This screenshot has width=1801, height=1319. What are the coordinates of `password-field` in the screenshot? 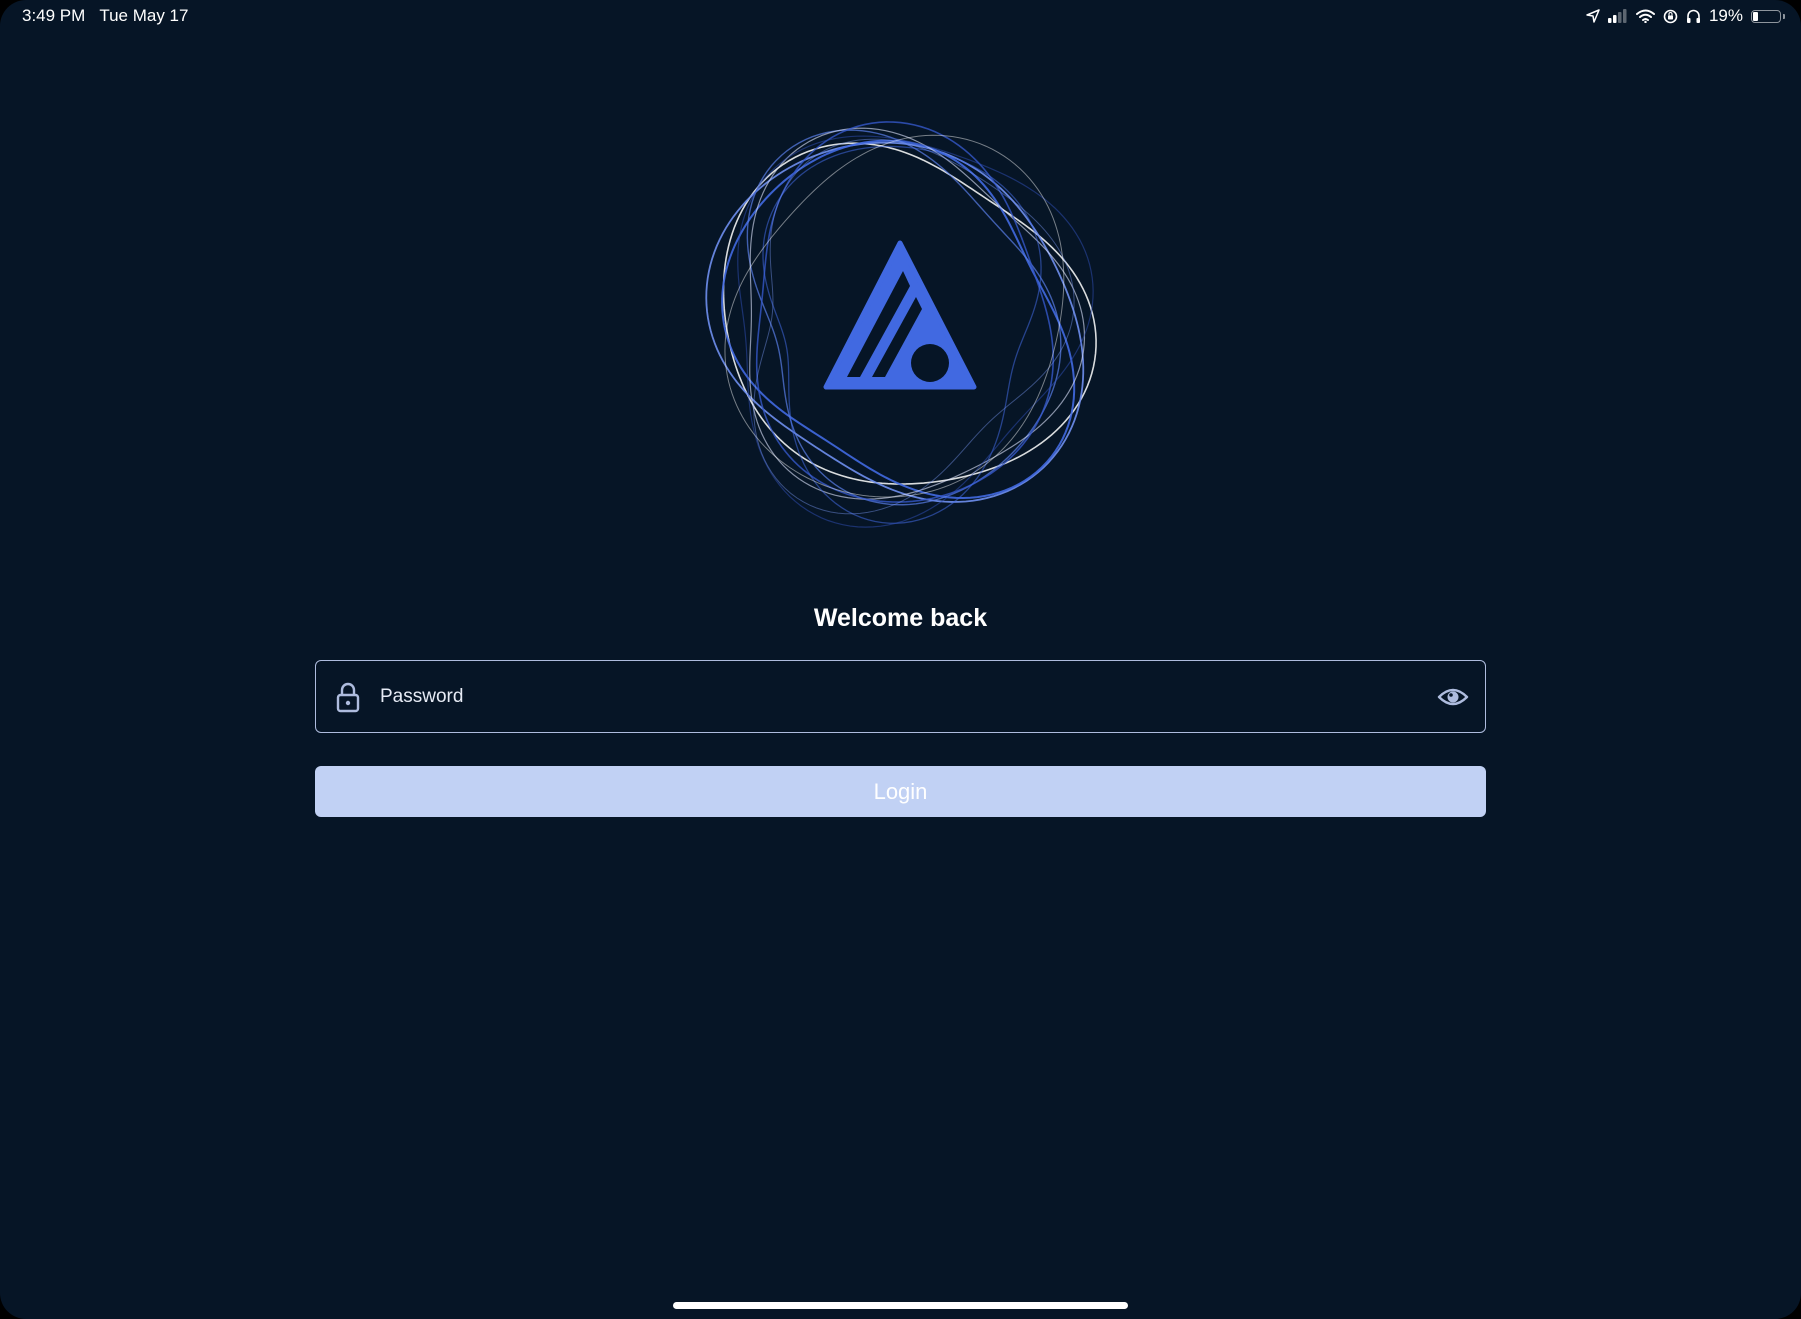 It's located at (900, 696).